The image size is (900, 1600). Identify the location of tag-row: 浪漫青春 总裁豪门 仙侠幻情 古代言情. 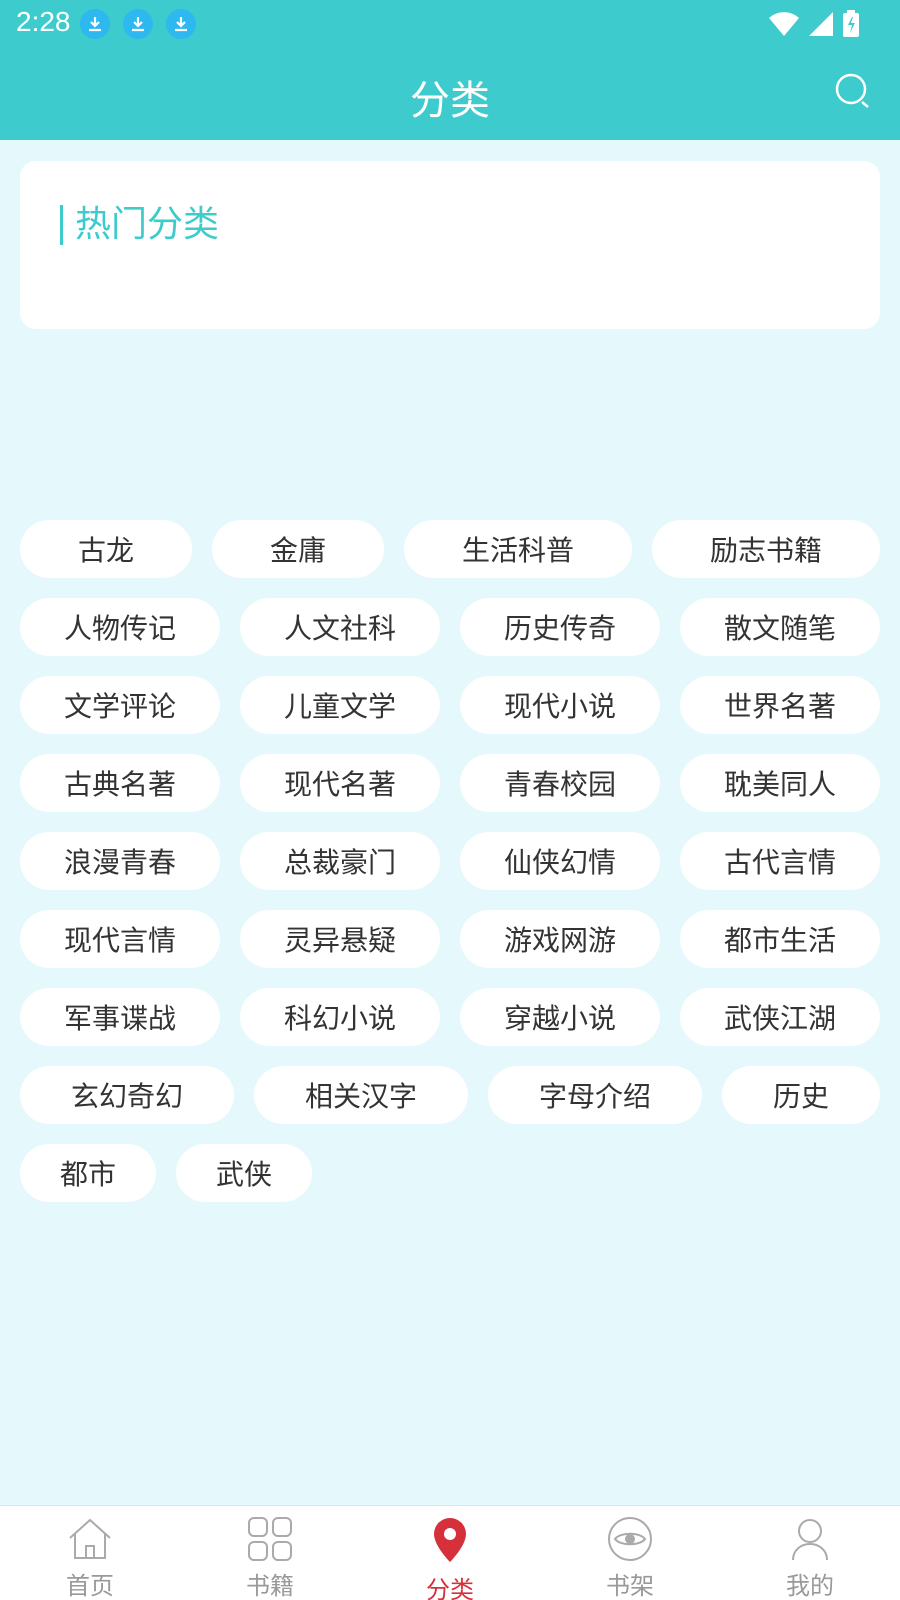
(450, 861).